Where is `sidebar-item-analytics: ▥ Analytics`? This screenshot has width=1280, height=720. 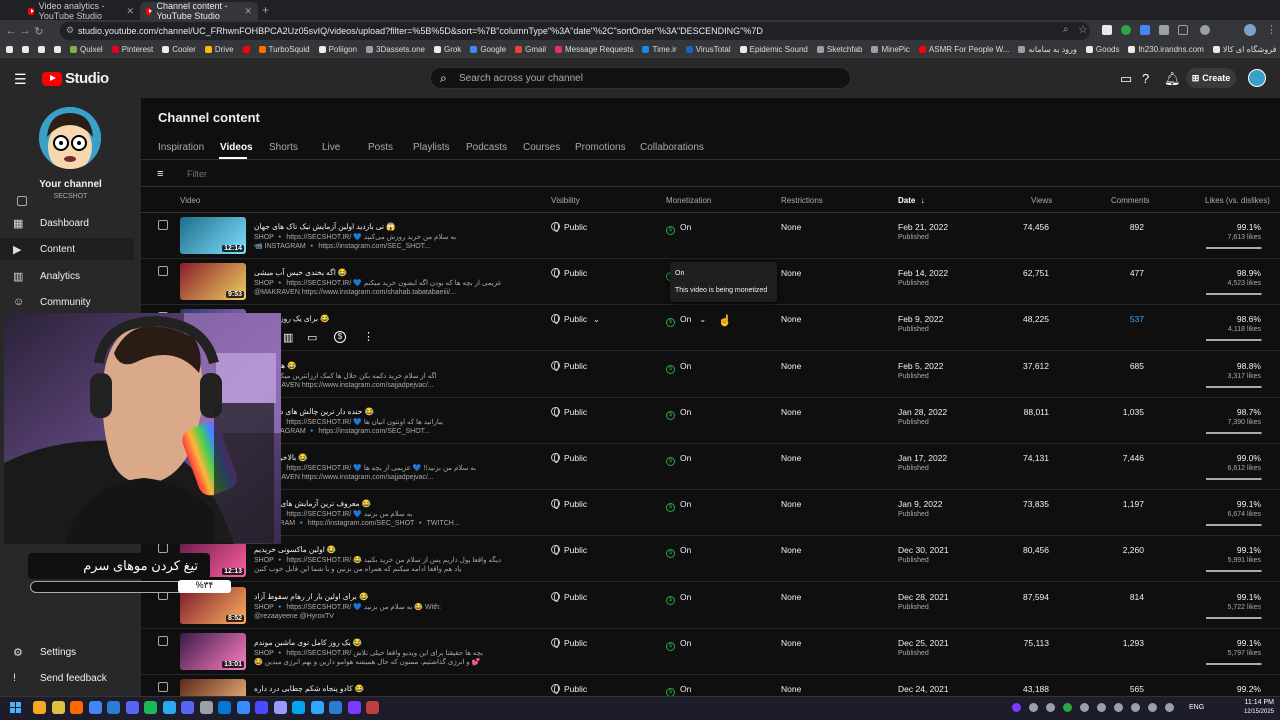 sidebar-item-analytics: ▥ Analytics is located at coordinates (67, 276).